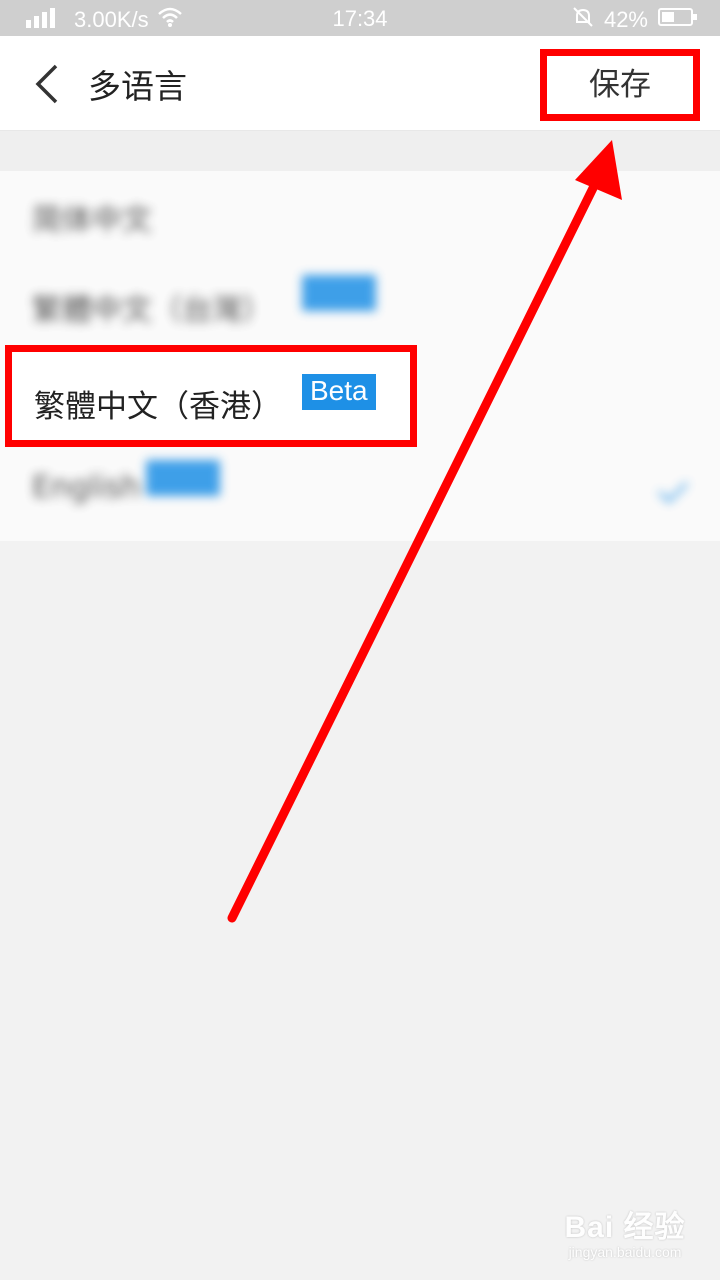 The width and height of the screenshot is (720, 1280). I want to click on language-label: 繁體中文（台灣）, so click(152, 310).